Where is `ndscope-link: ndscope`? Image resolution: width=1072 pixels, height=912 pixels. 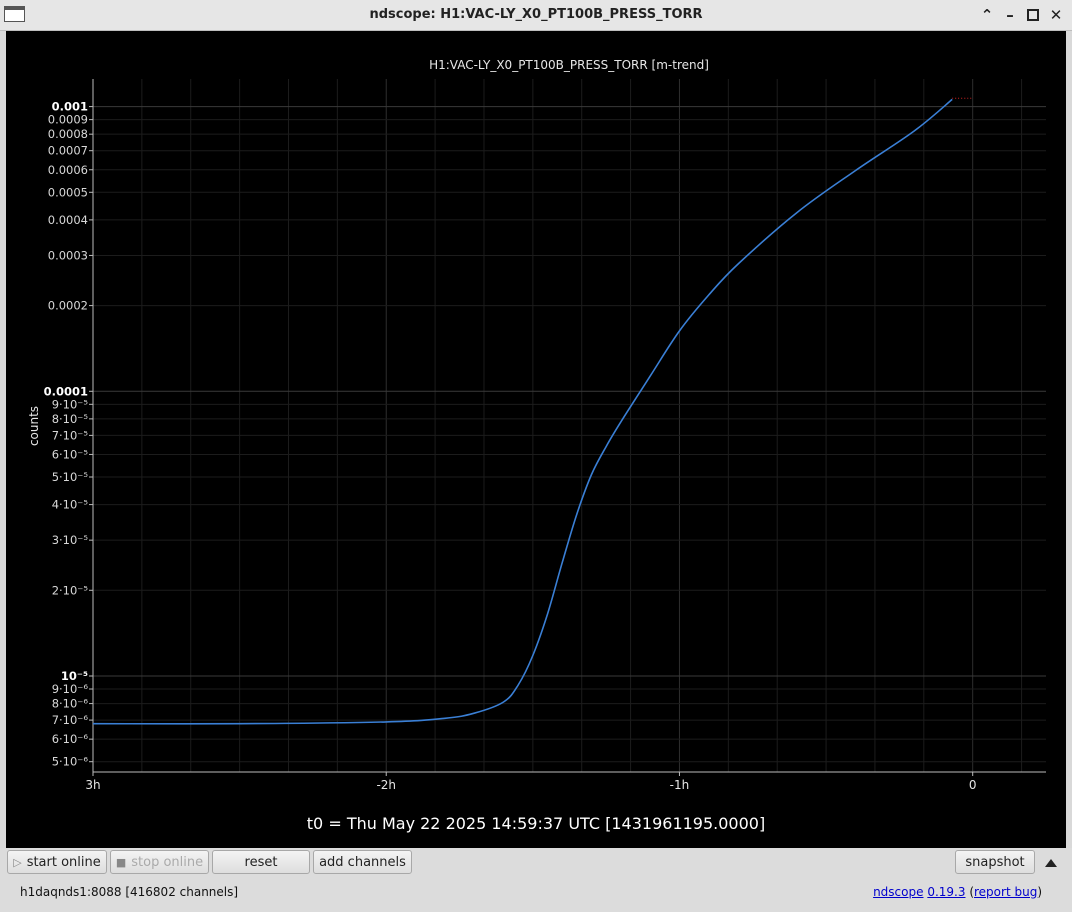 ndscope-link: ndscope is located at coordinates (898, 892).